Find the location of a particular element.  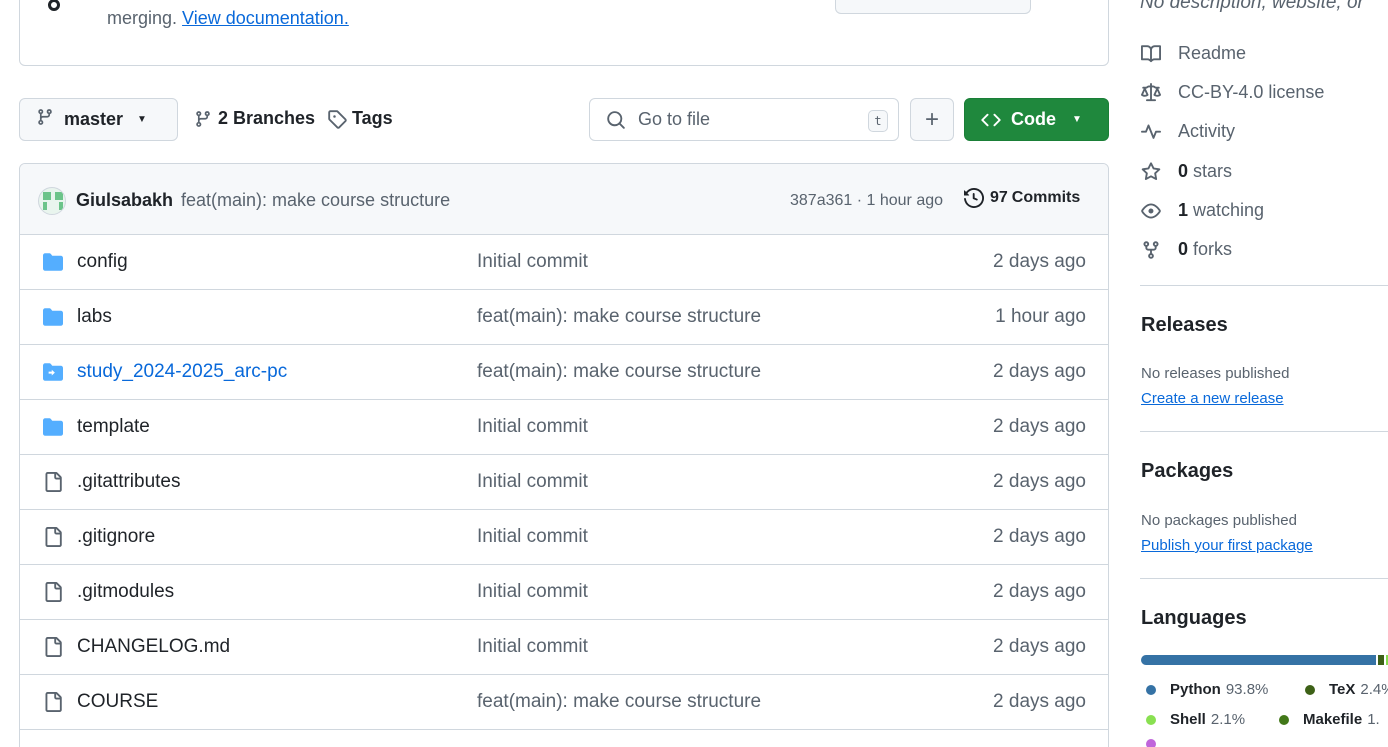

commit-hash-time: 387a361 · 1 hour ago is located at coordinates (866, 201).